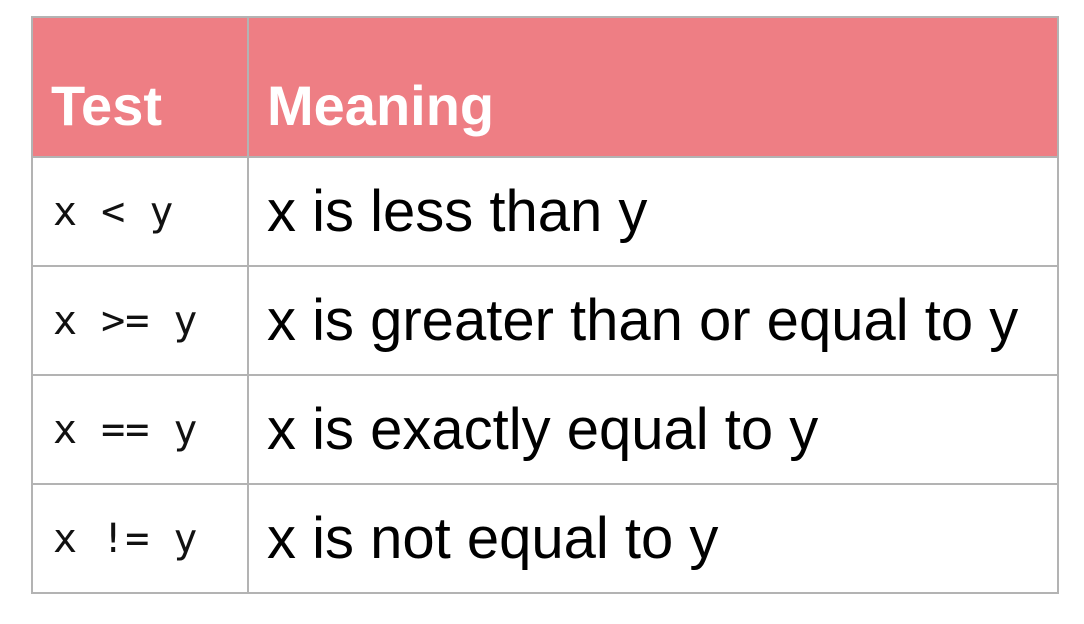 The height and width of the screenshot is (624, 1084). Describe the element at coordinates (140, 320) in the screenshot. I see `test-cell: x >= y` at that location.